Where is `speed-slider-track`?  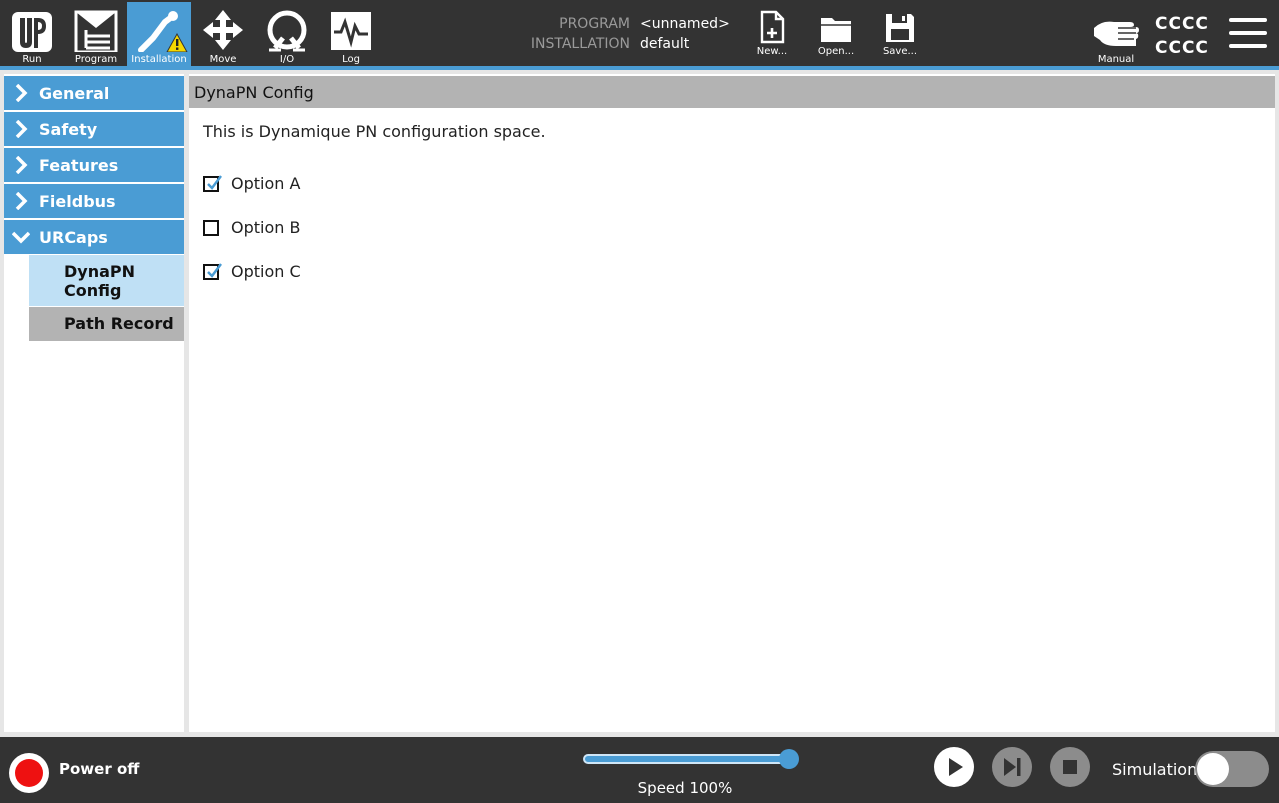 speed-slider-track is located at coordinates (687, 759).